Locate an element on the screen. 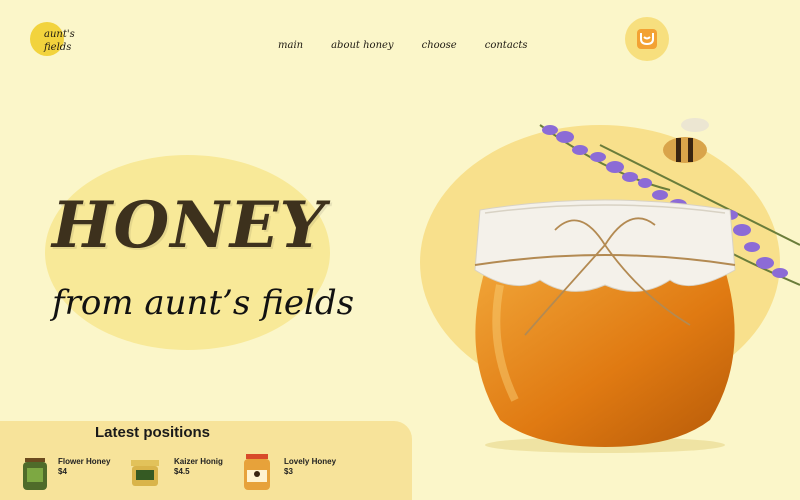  product-name: Flower Honey is located at coordinates (84, 461).